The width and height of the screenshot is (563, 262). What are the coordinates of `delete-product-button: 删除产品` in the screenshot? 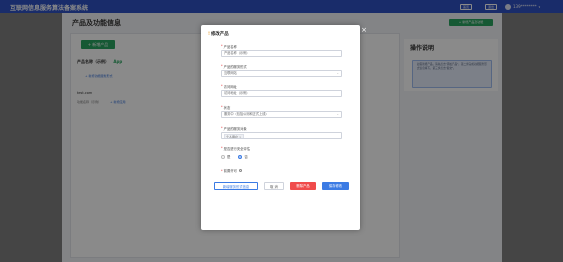 It's located at (303, 186).